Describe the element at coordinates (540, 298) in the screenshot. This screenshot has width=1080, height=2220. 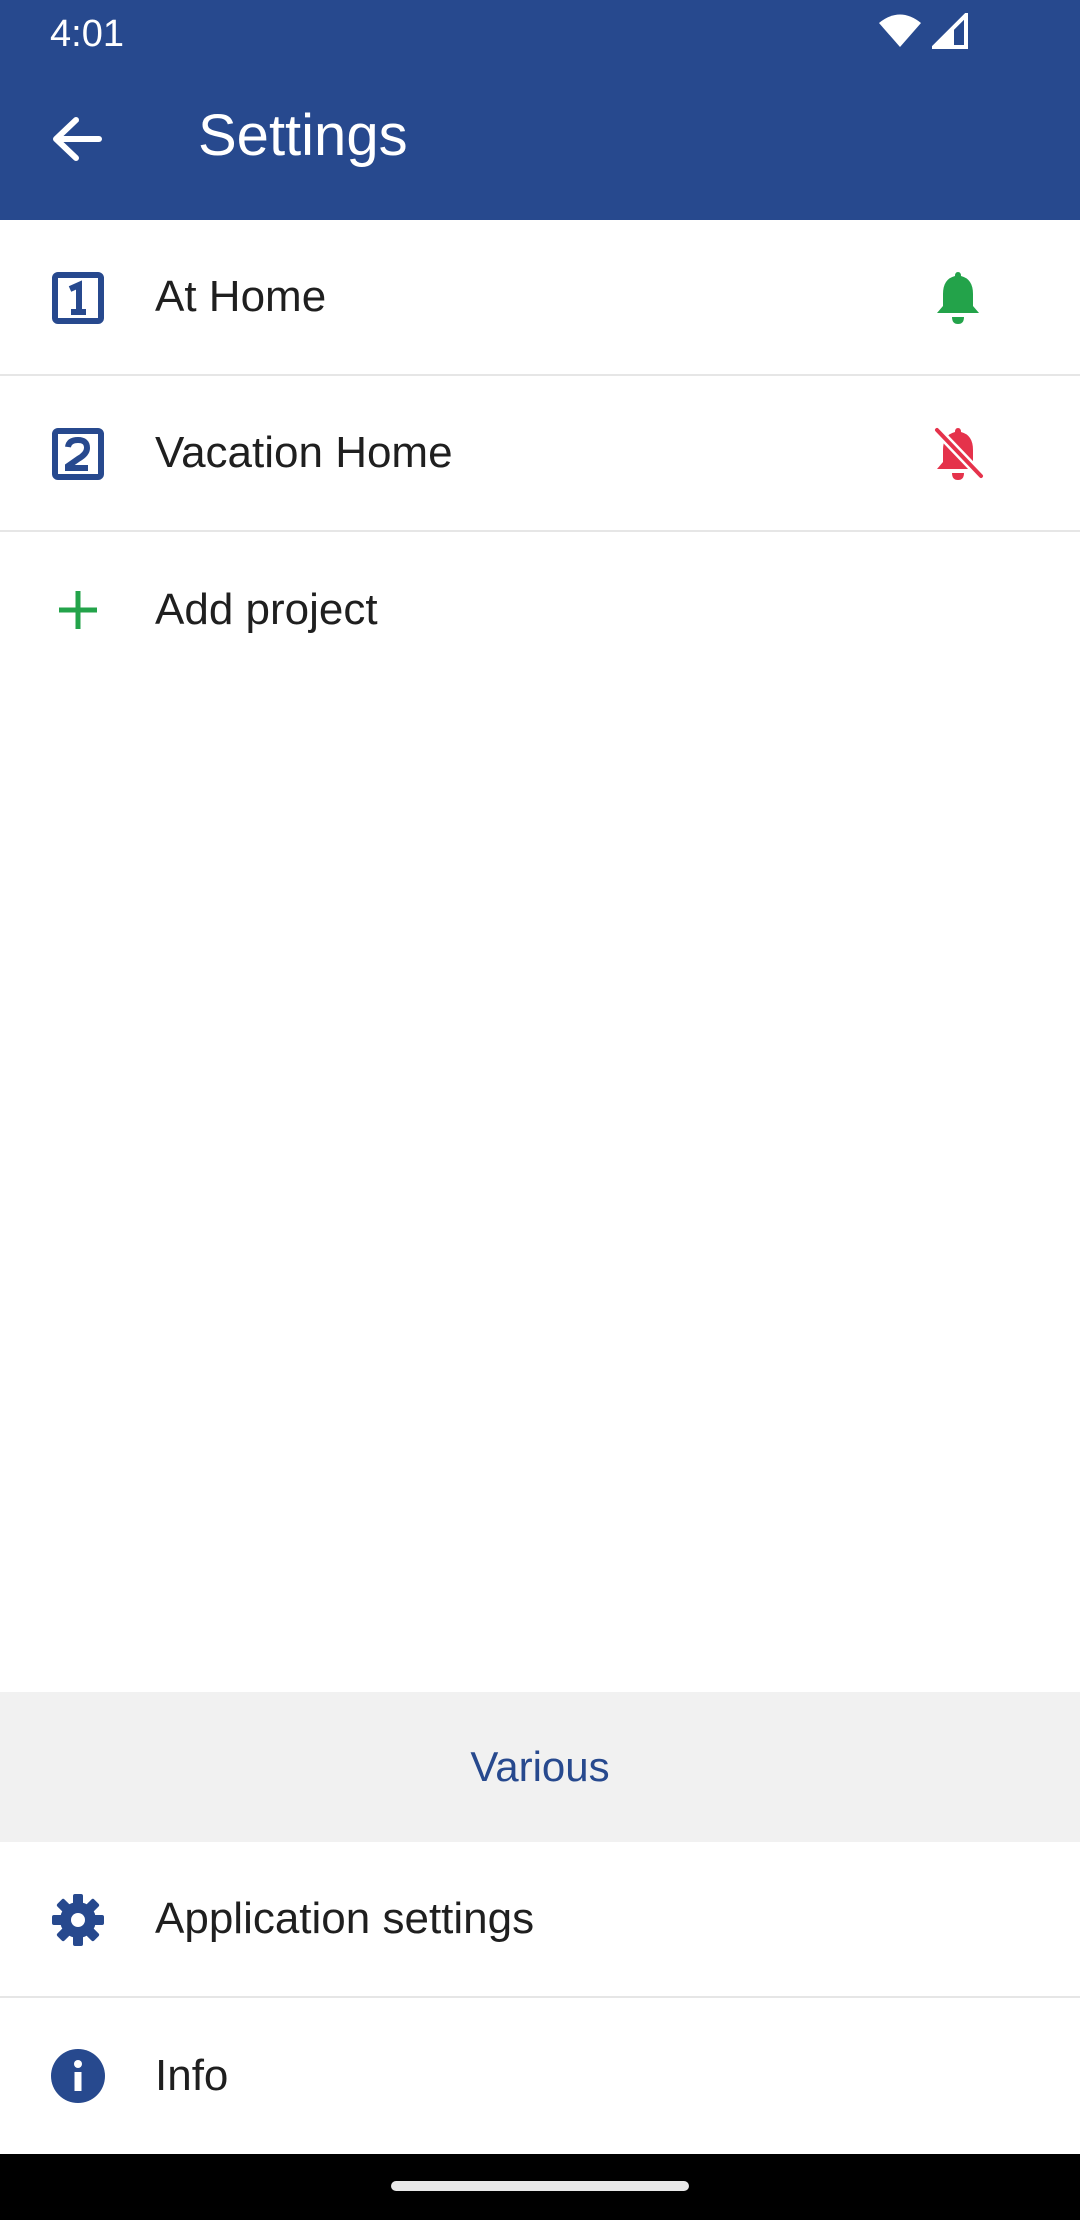
I see `project-item-at-home: At Home` at that location.